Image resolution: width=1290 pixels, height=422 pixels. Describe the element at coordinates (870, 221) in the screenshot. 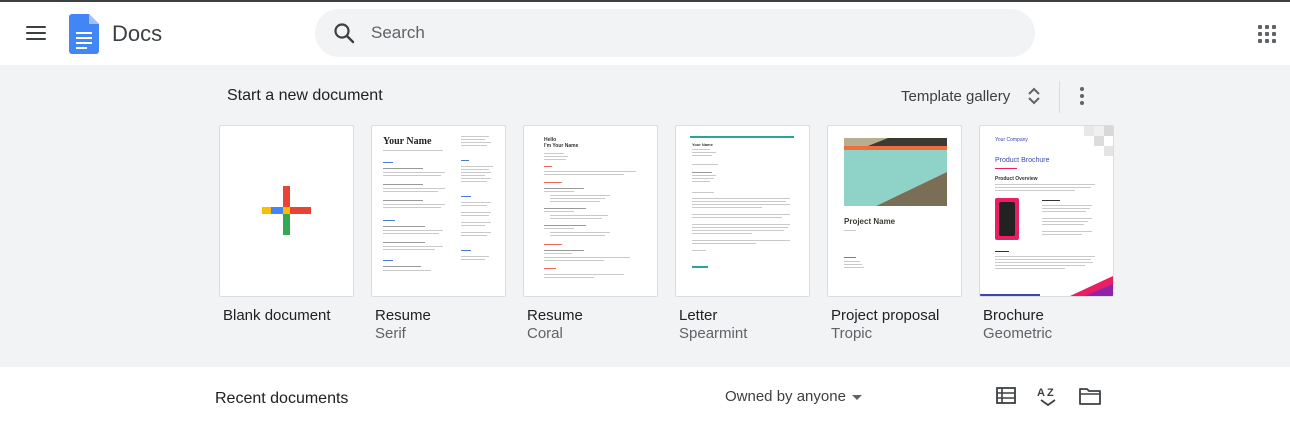

I see `thumbnail-heading: Project Name` at that location.